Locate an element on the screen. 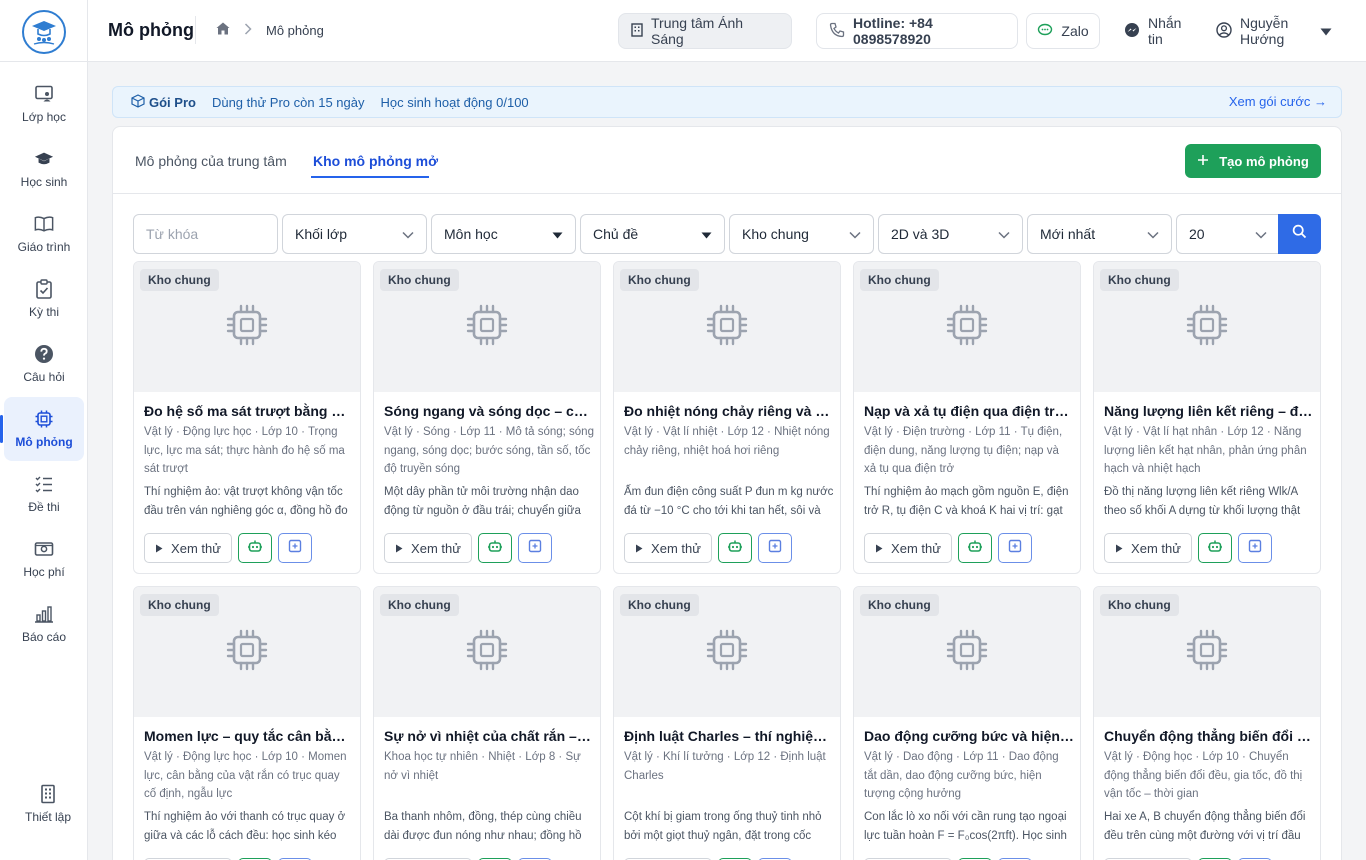  view-plans-link: Xem gói cước → is located at coordinates (1278, 101).